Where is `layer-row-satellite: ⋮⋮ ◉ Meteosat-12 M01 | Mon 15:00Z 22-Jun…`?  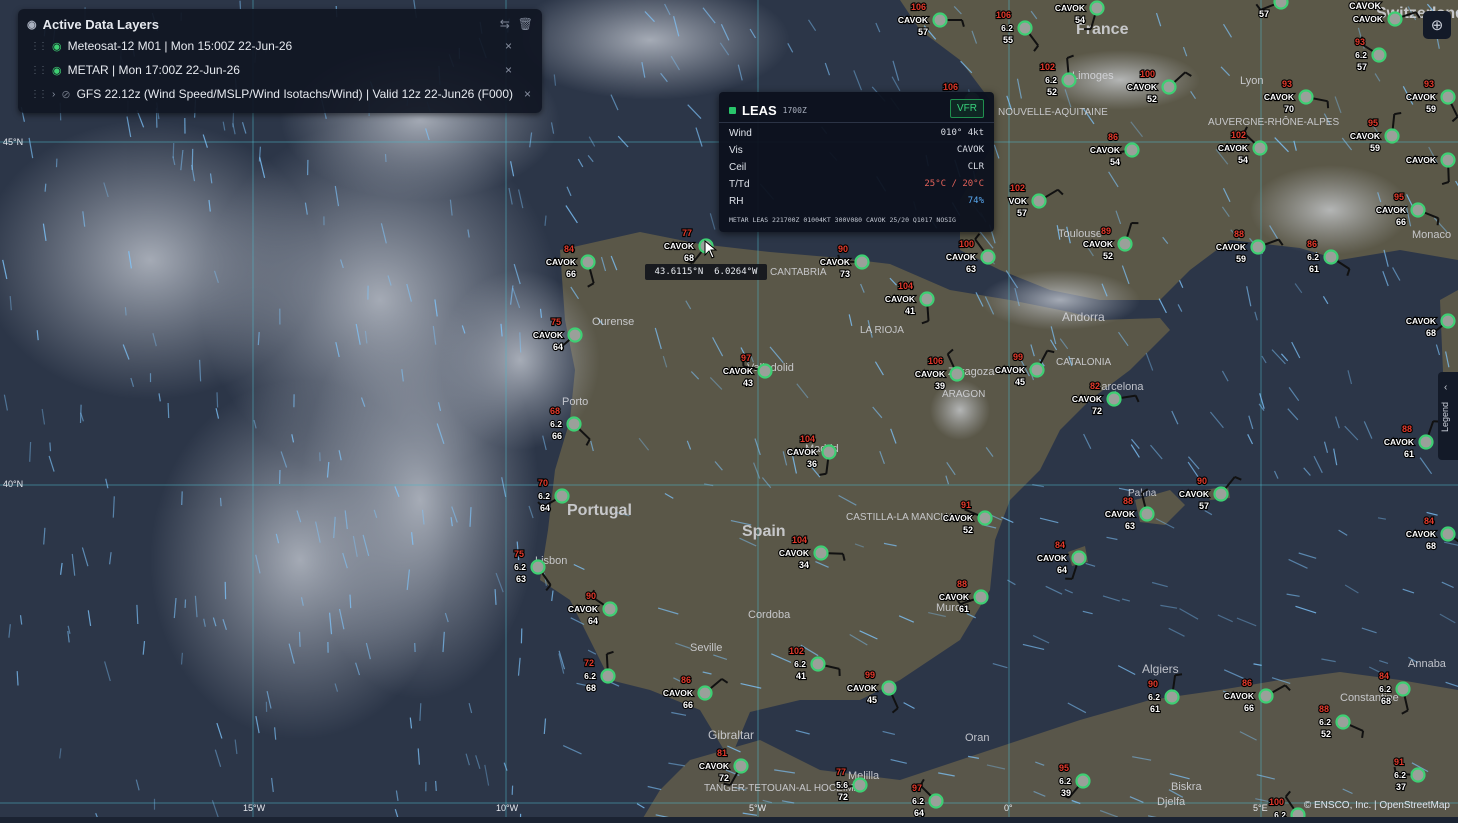
layer-row-satellite: ⋮⋮ ◉ Meteosat-12 M01 | Mon 15:00Z 22-Jun… is located at coordinates (161, 46).